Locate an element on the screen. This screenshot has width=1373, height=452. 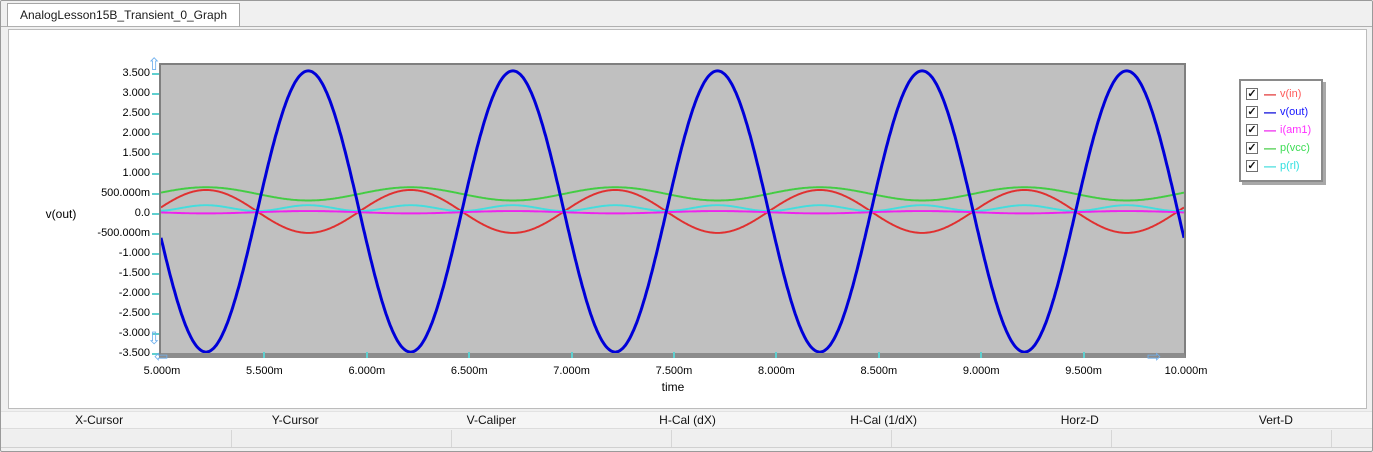
cursor-column-header: X-Cursor is located at coordinates (99, 420).